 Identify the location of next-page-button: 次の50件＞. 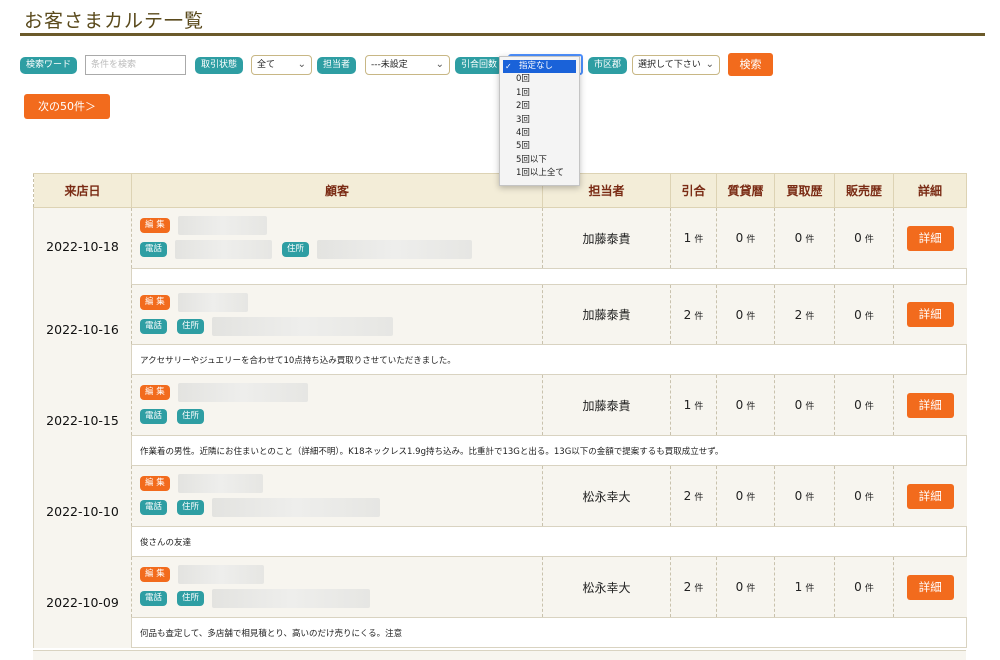
(67, 106).